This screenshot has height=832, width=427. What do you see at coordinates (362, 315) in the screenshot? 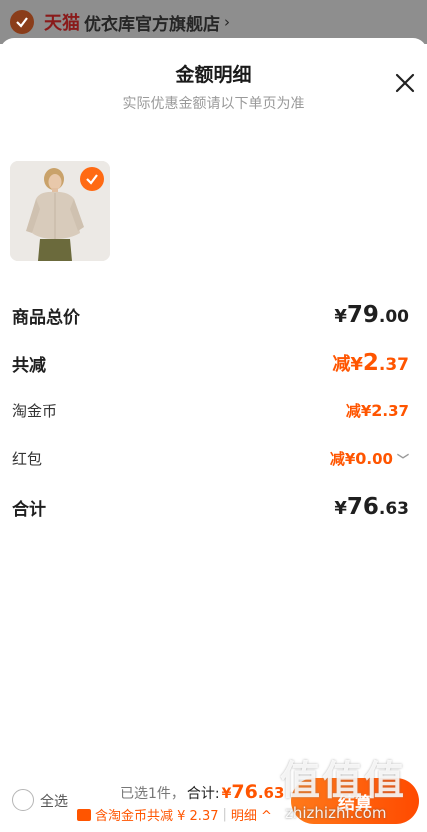
I see `subtotal-int: 79` at bounding box center [362, 315].